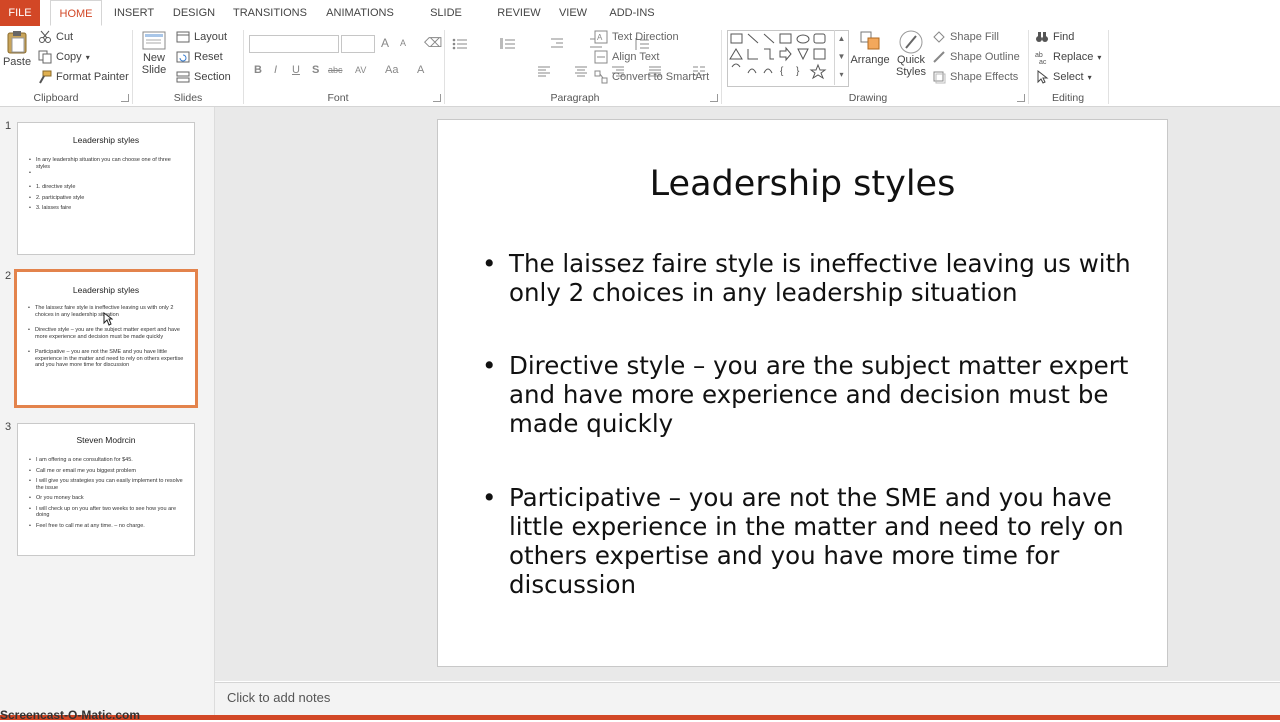 The image size is (1280, 722). I want to click on new-slide-label-2: Slide, so click(154, 70).